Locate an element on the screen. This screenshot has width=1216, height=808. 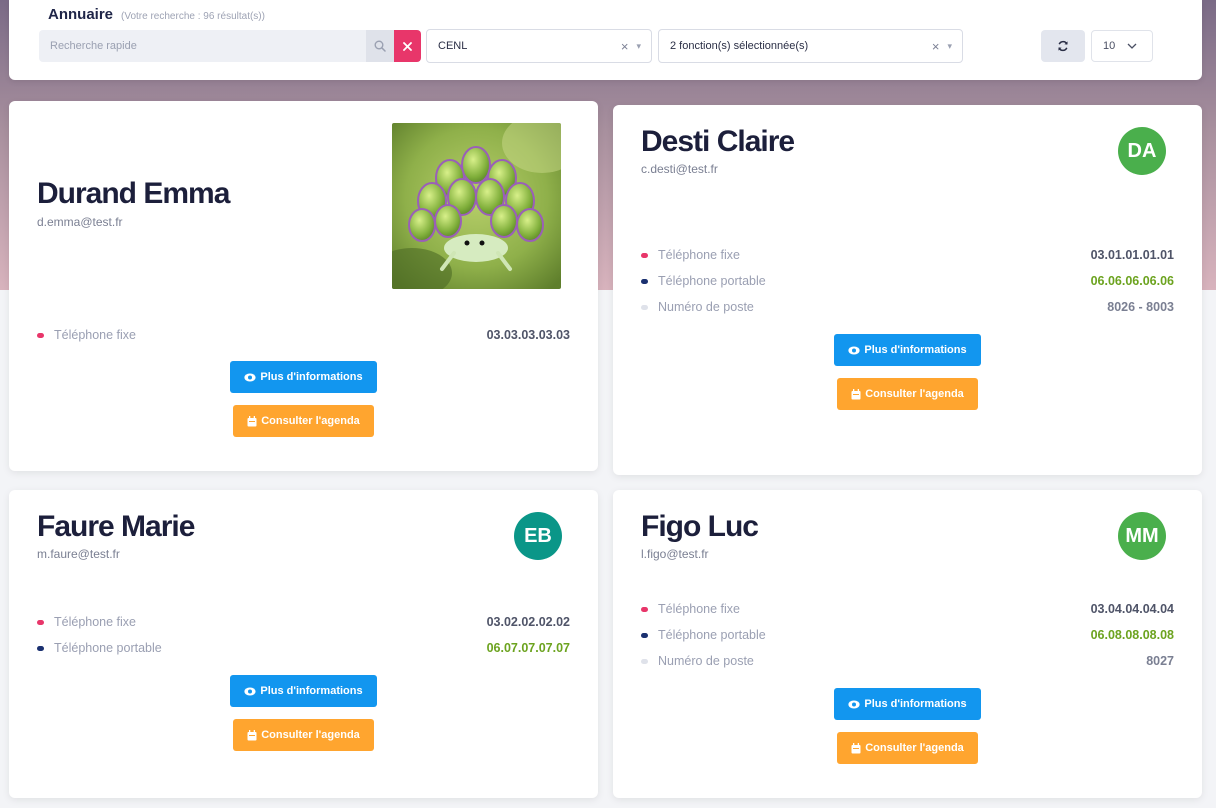
sea-slug-photo is located at coordinates (476, 206).